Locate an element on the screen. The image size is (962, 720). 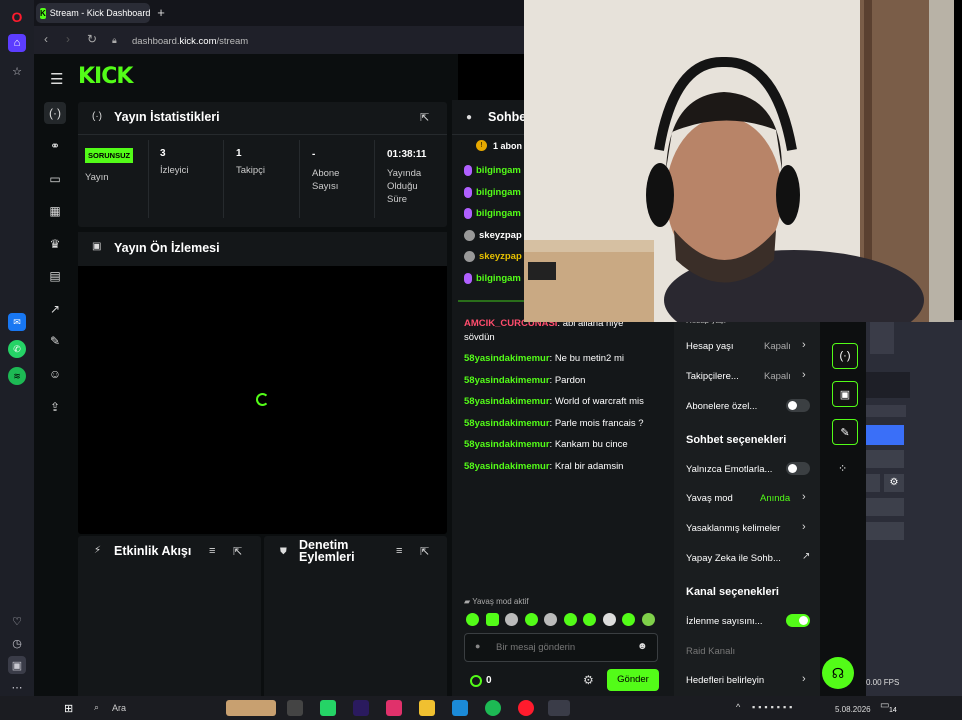
menu-icon: ☰ is located at coordinates (56, 79).